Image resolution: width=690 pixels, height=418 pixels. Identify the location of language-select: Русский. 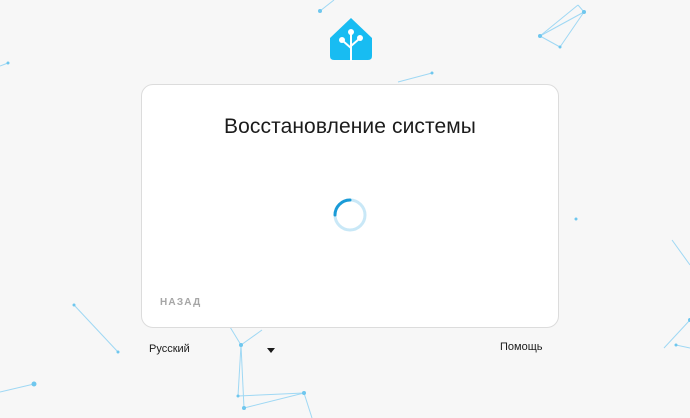
(213, 350).